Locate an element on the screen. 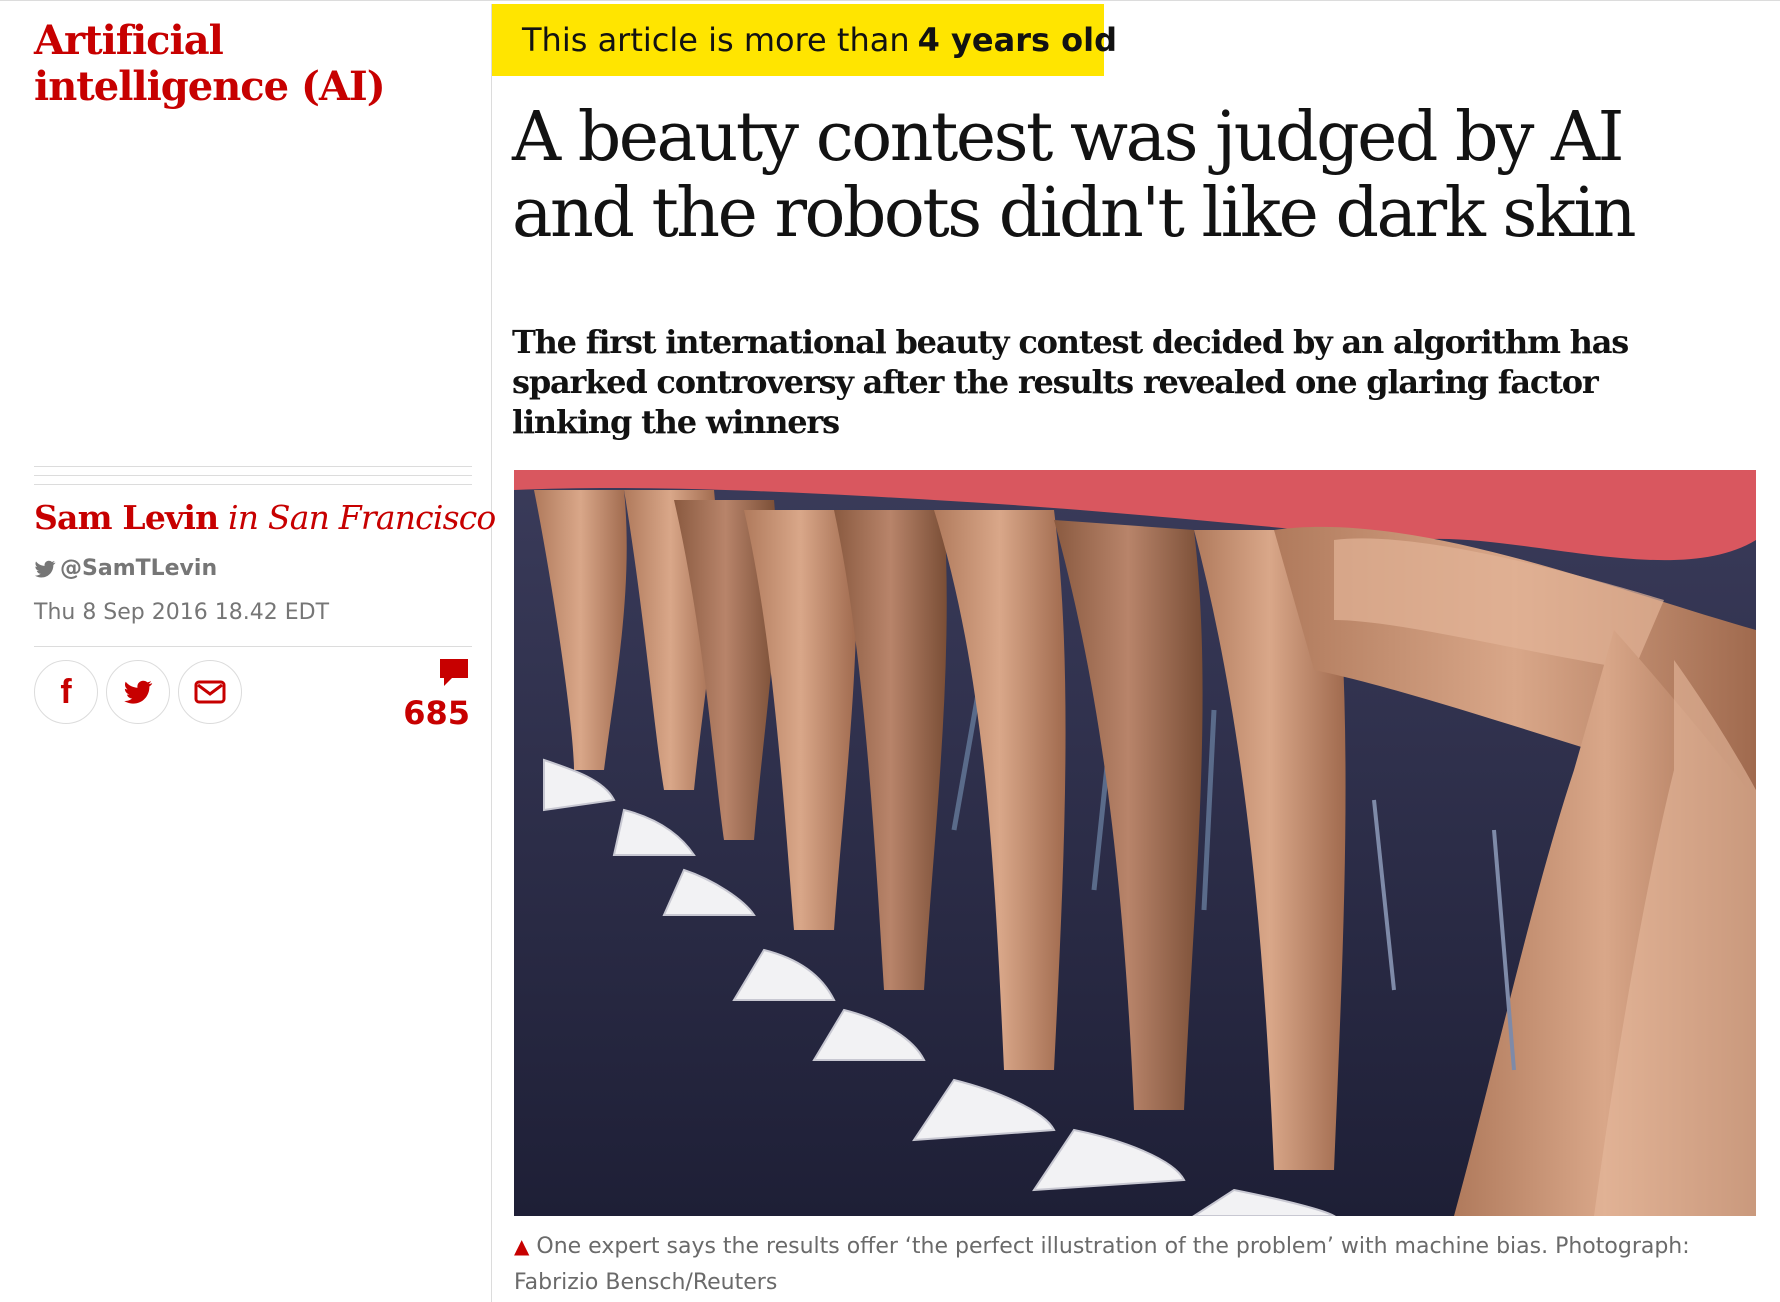 The width and height of the screenshot is (1780, 1302). author-name: Sam Levin is located at coordinates (126, 517).